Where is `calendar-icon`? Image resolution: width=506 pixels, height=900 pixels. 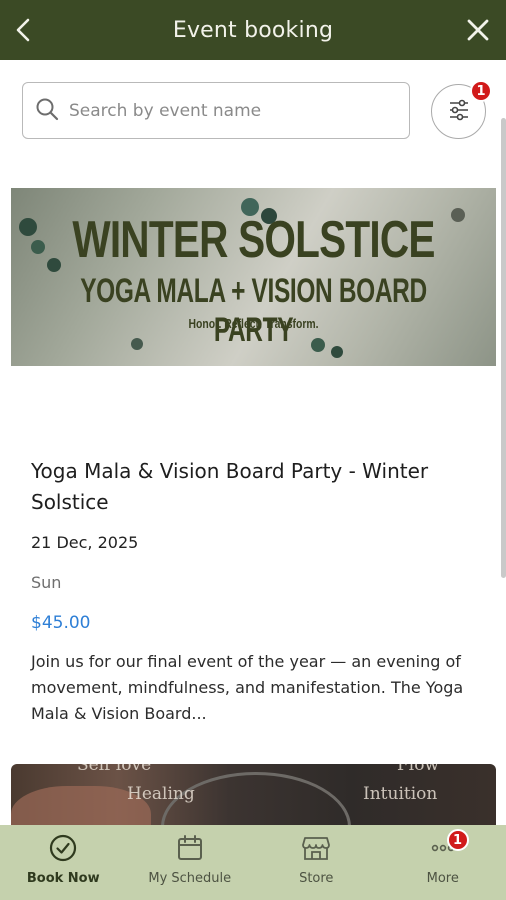 calendar-icon is located at coordinates (190, 850).